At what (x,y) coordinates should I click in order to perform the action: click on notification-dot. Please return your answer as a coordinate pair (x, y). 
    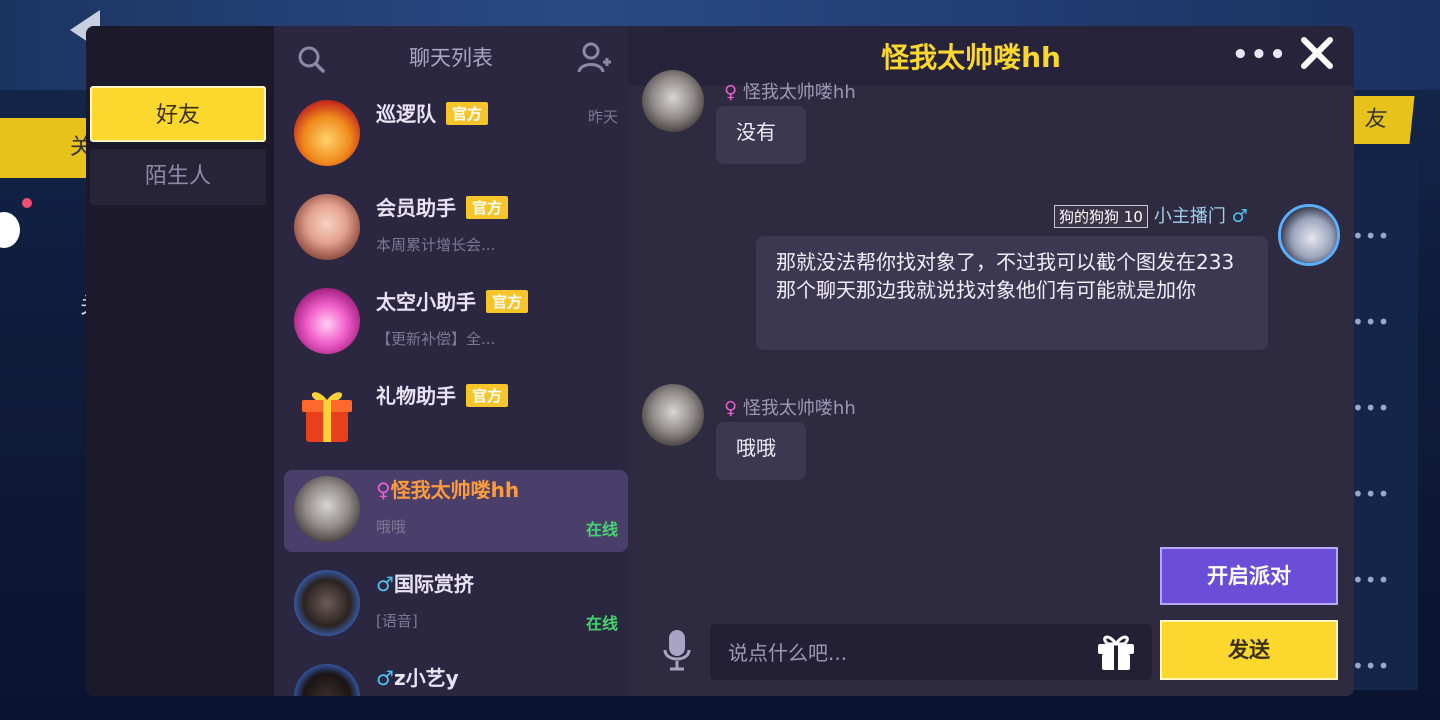
    Looking at the image, I should click on (27, 203).